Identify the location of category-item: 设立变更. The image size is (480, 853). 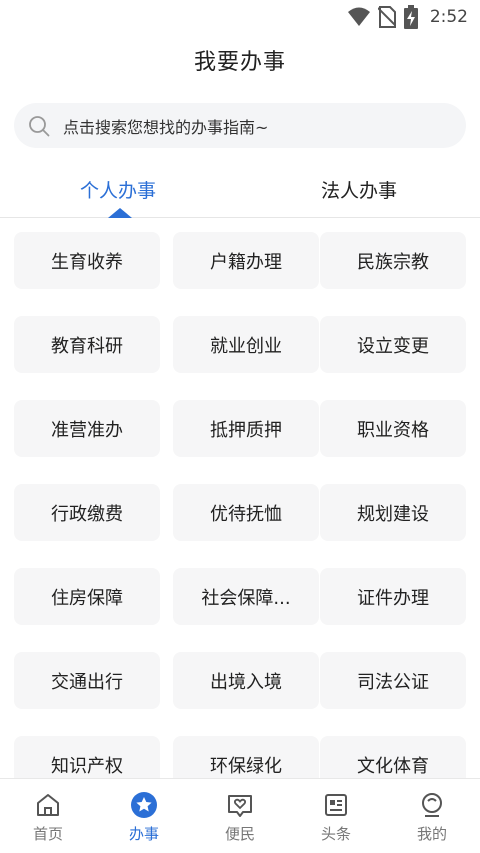
(393, 344).